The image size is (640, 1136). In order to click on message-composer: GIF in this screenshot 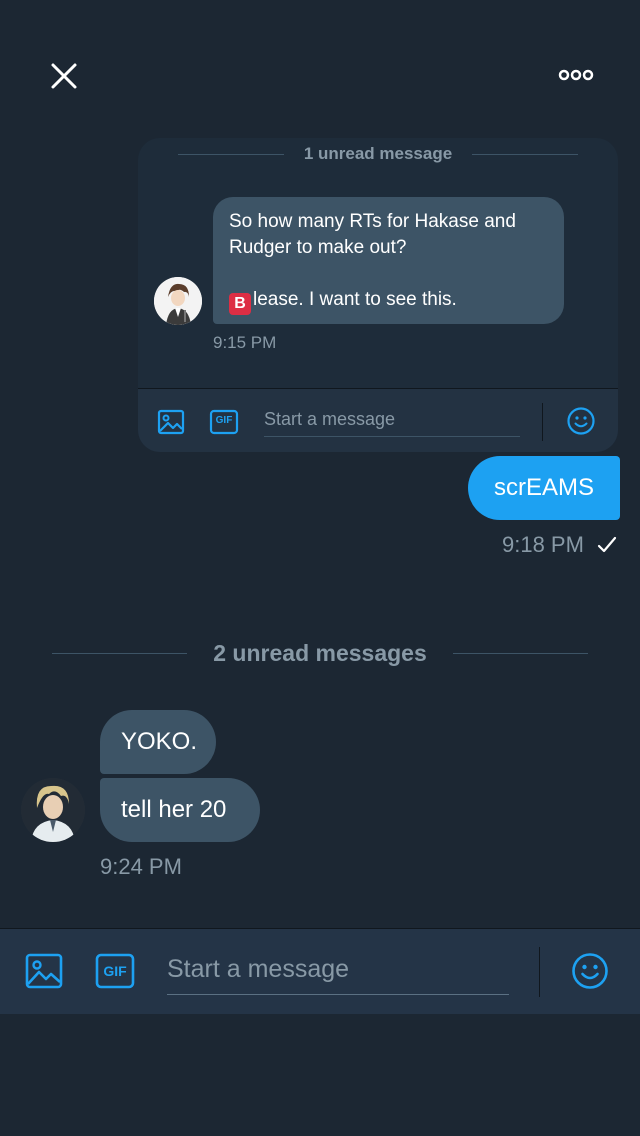, I will do `click(320, 971)`.